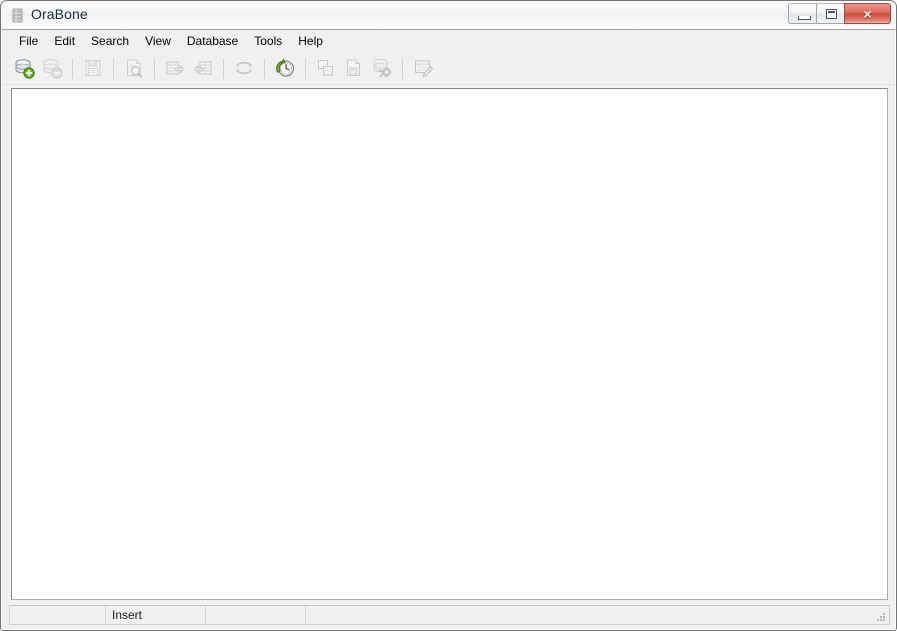 The image size is (897, 631). Describe the element at coordinates (64, 41) in the screenshot. I see `menu-item-edit: Edit` at that location.